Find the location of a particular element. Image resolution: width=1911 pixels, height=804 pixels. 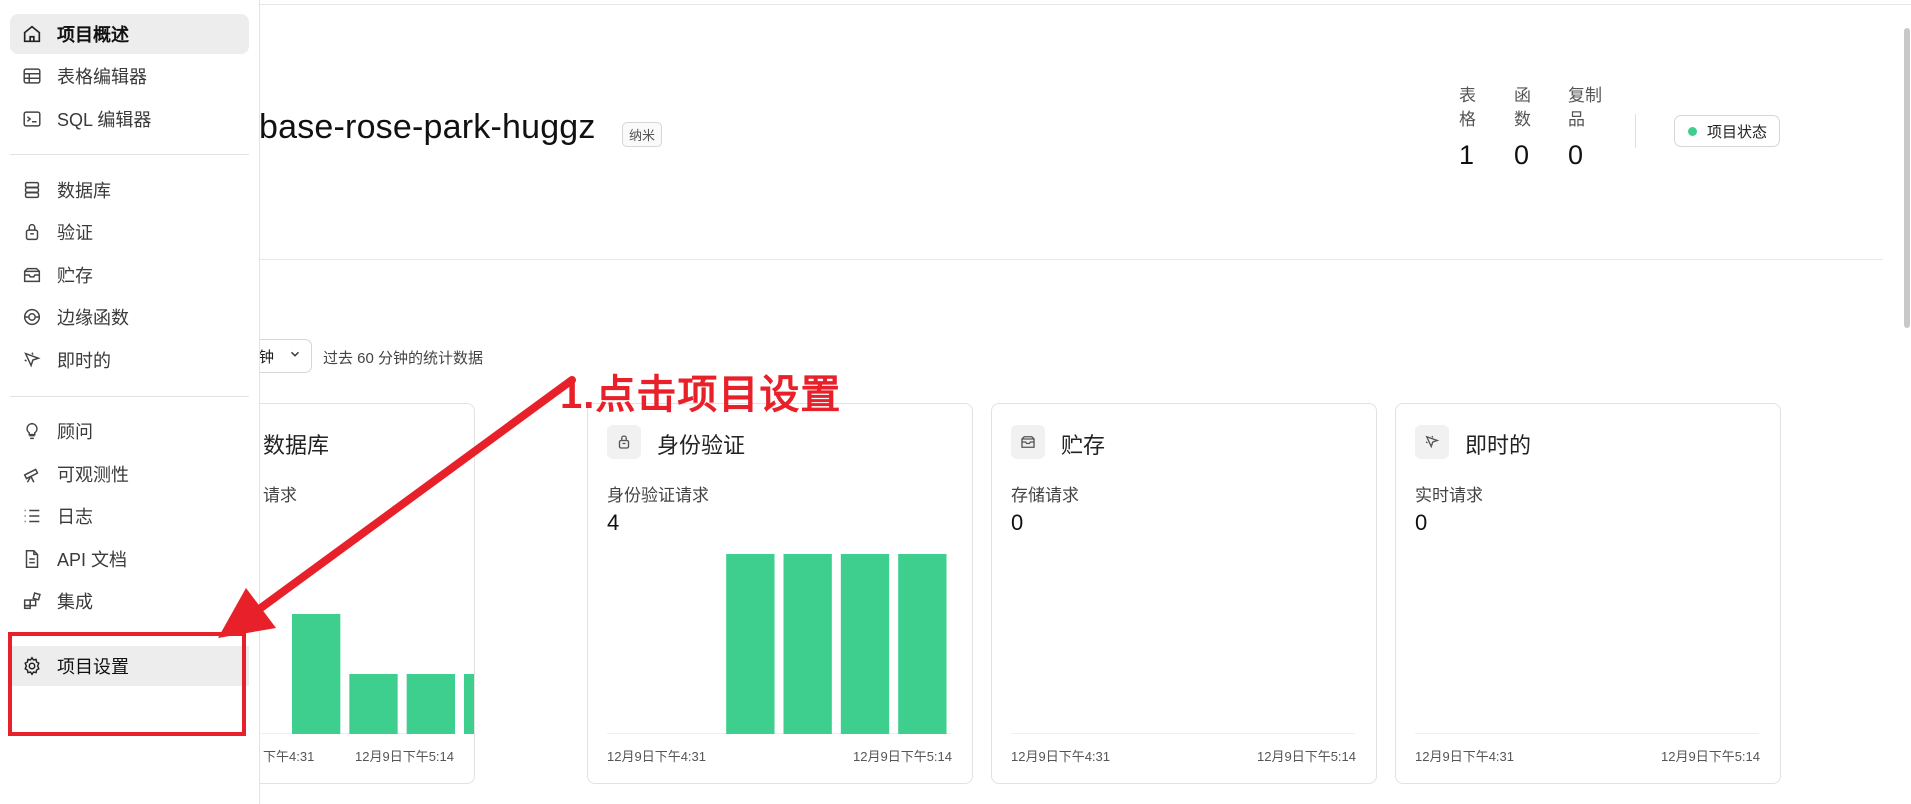

sidebar-item-label: 贮存 is located at coordinates (75, 276).